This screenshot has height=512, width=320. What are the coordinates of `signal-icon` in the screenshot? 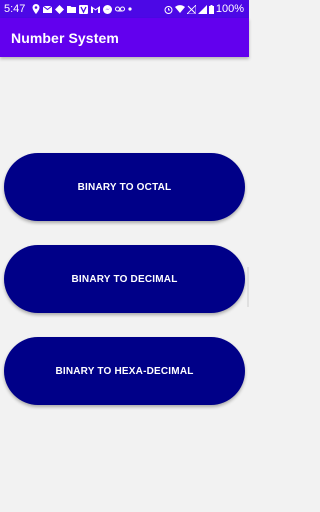 It's located at (202, 9).